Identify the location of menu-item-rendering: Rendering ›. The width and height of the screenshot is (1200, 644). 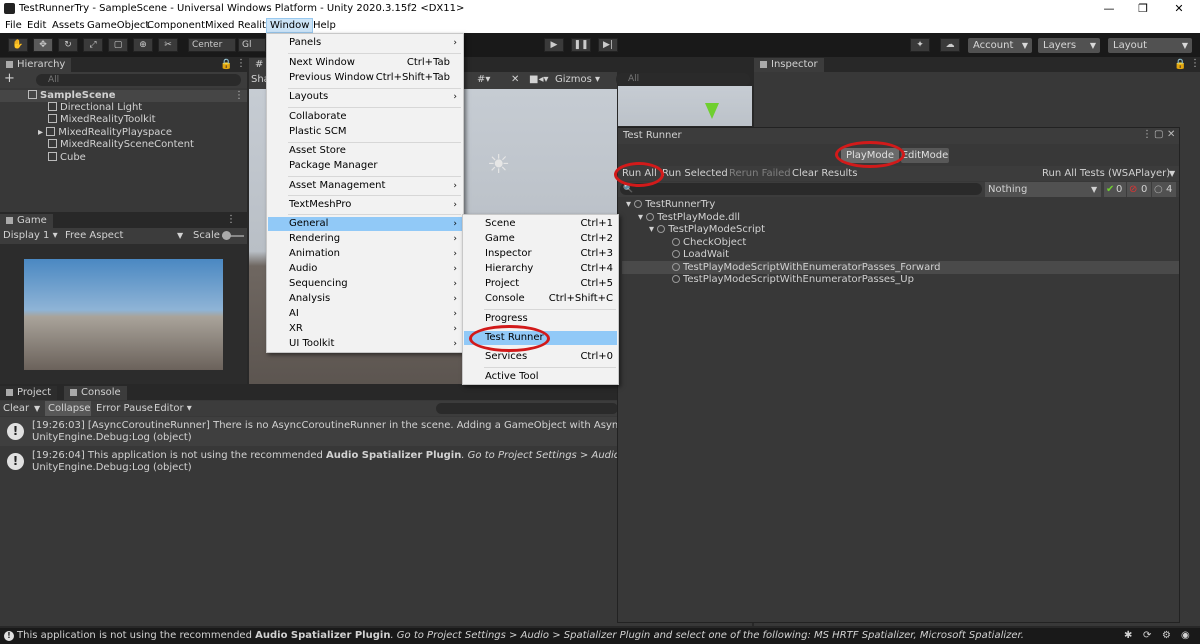
(365, 239).